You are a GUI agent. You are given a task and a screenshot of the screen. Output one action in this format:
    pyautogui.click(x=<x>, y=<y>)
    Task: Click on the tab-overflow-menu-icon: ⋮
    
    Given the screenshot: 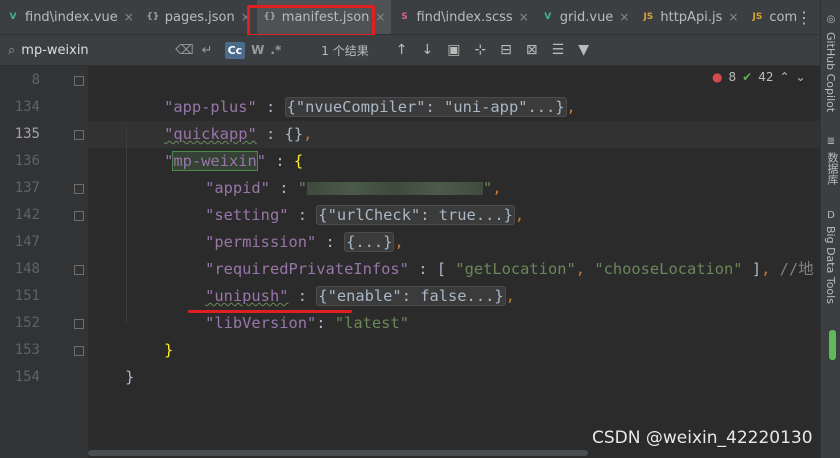 What is the action you would take?
    pyautogui.click(x=804, y=17)
    